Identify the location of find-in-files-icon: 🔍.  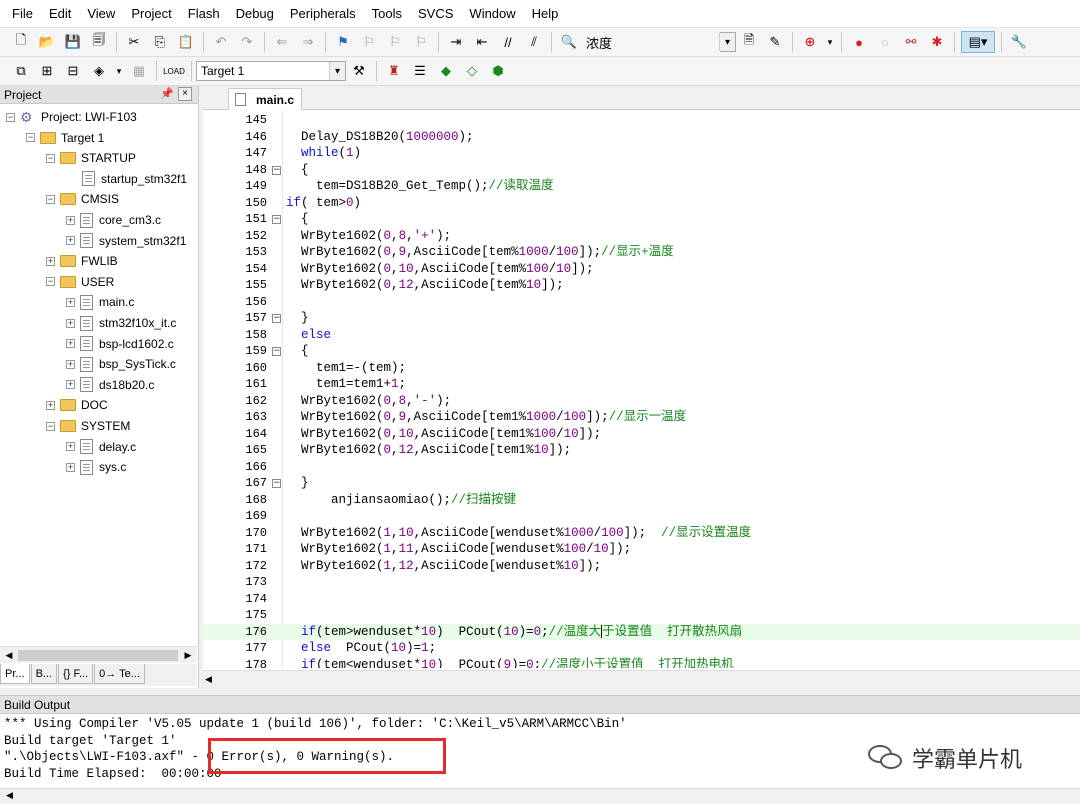
(569, 42).